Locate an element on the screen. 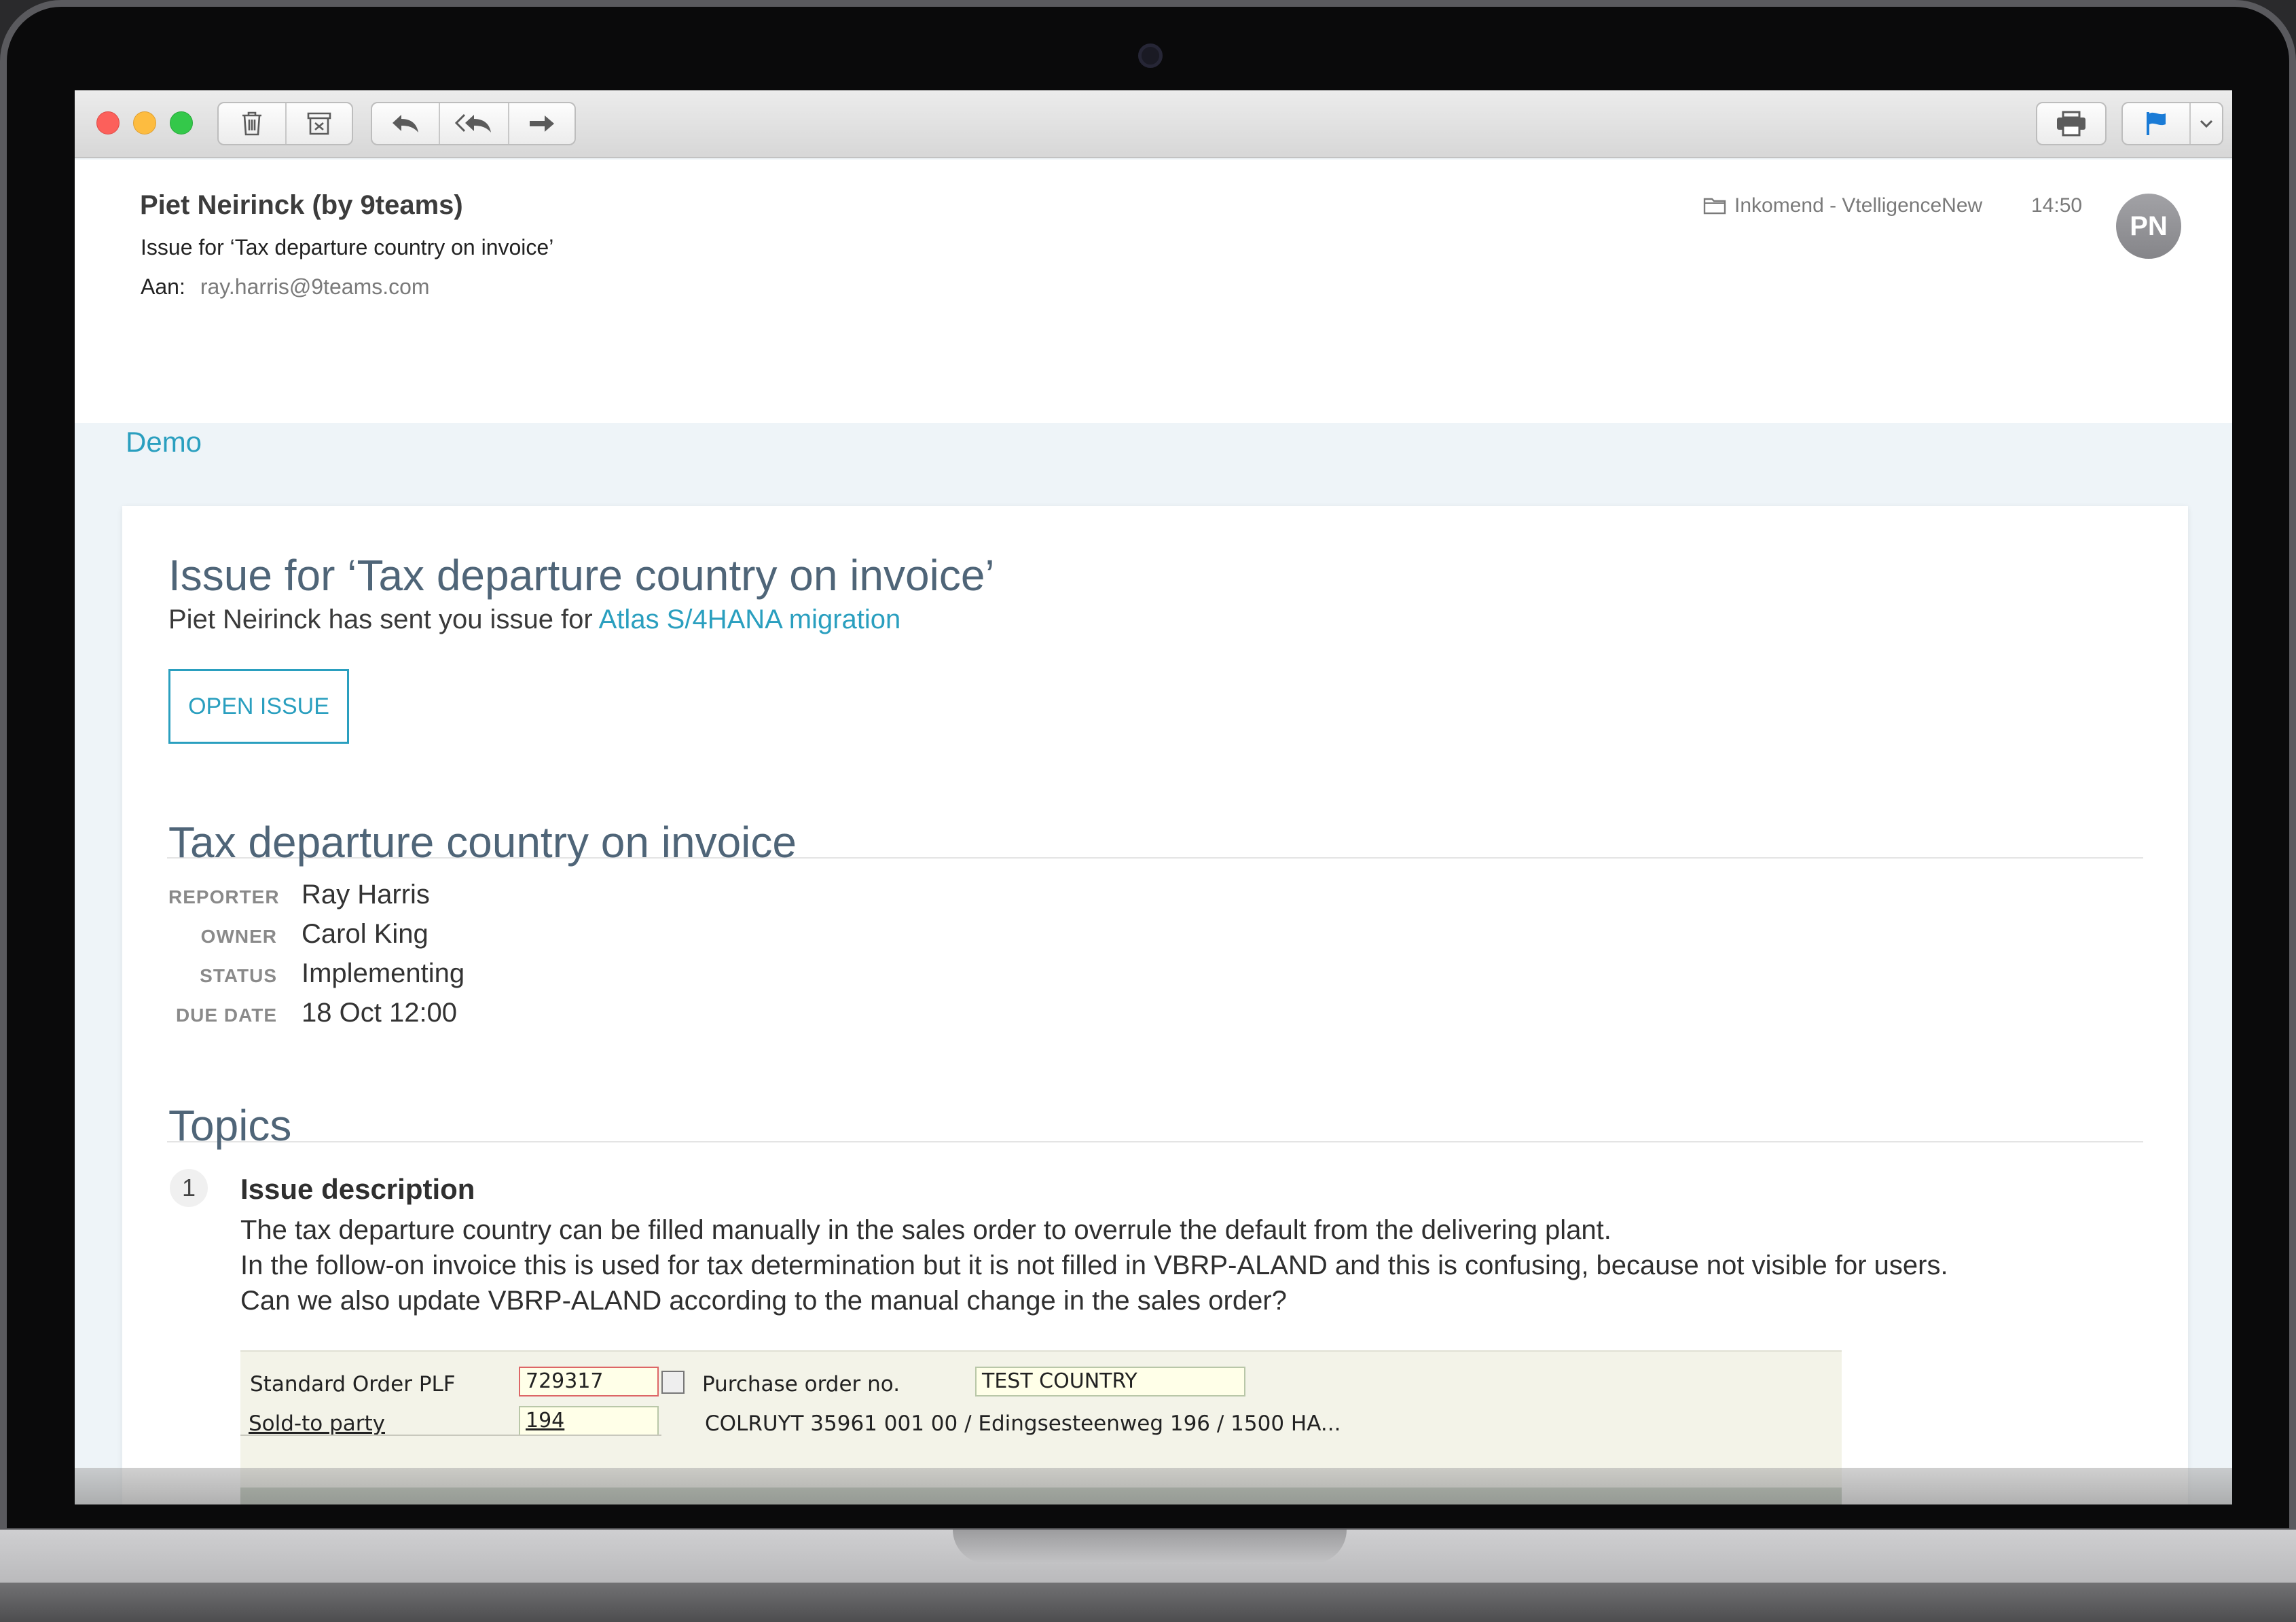  forward-button is located at coordinates (541, 123).